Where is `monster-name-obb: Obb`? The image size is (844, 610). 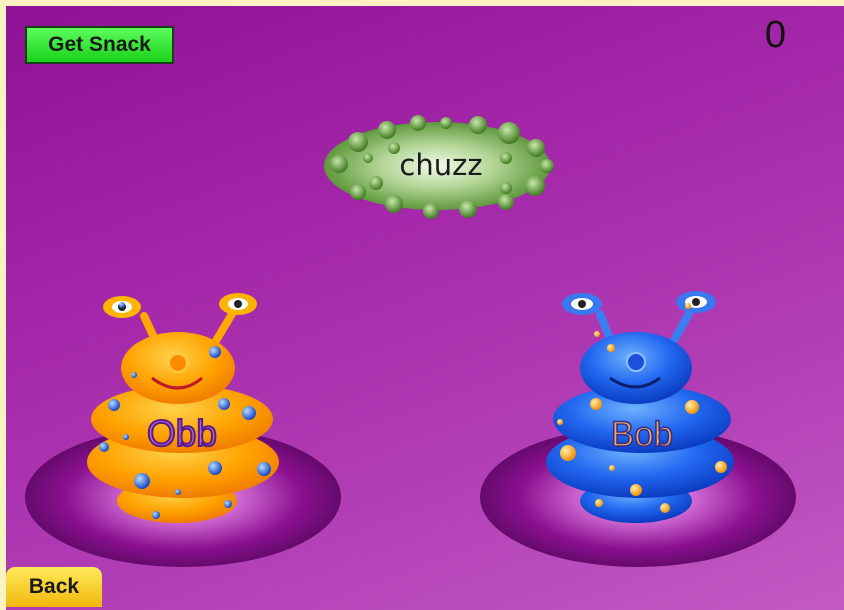
monster-name-obb: Obb is located at coordinates (182, 433).